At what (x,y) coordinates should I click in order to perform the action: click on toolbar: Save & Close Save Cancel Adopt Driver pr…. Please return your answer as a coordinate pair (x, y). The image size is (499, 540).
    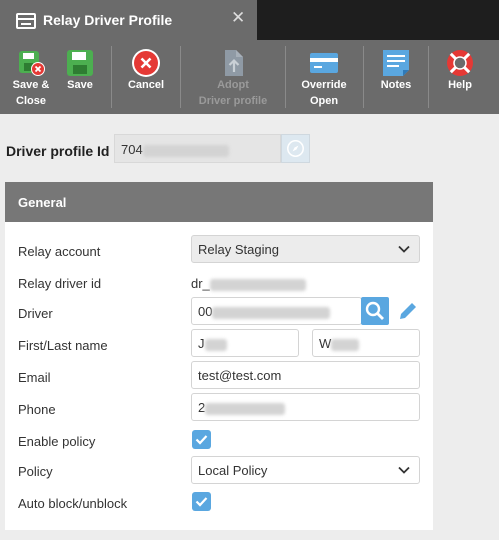
    Looking at the image, I should click on (249, 77).